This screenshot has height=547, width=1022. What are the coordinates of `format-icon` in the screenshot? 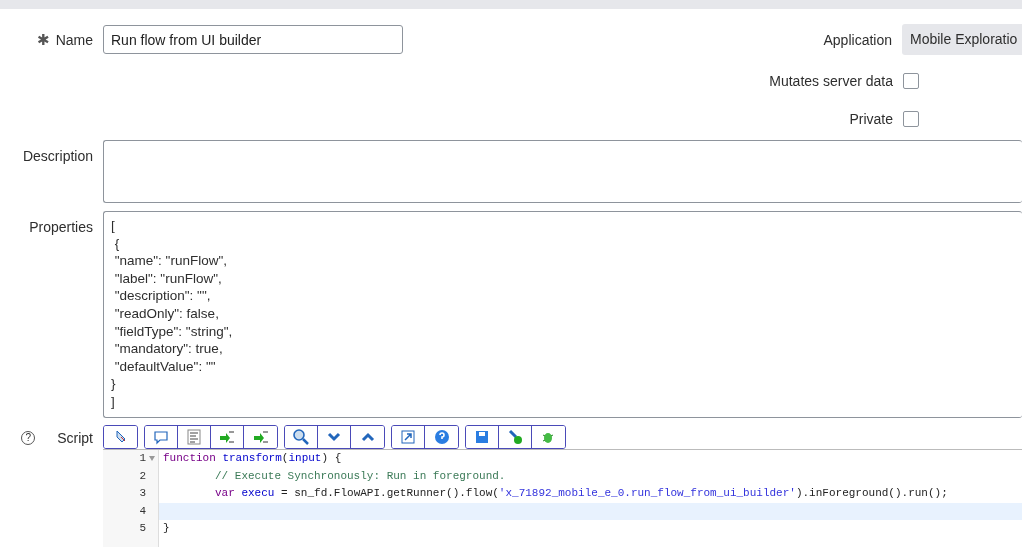 It's located at (194, 437).